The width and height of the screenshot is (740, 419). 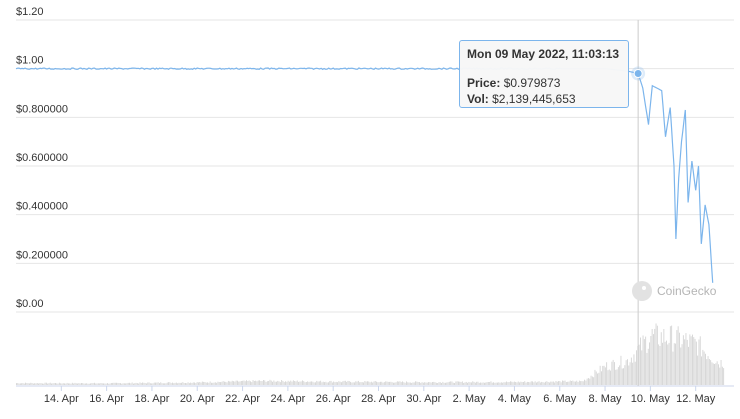 What do you see at coordinates (378, 399) in the screenshot?
I see `x-tick-label: 28. Apr` at bounding box center [378, 399].